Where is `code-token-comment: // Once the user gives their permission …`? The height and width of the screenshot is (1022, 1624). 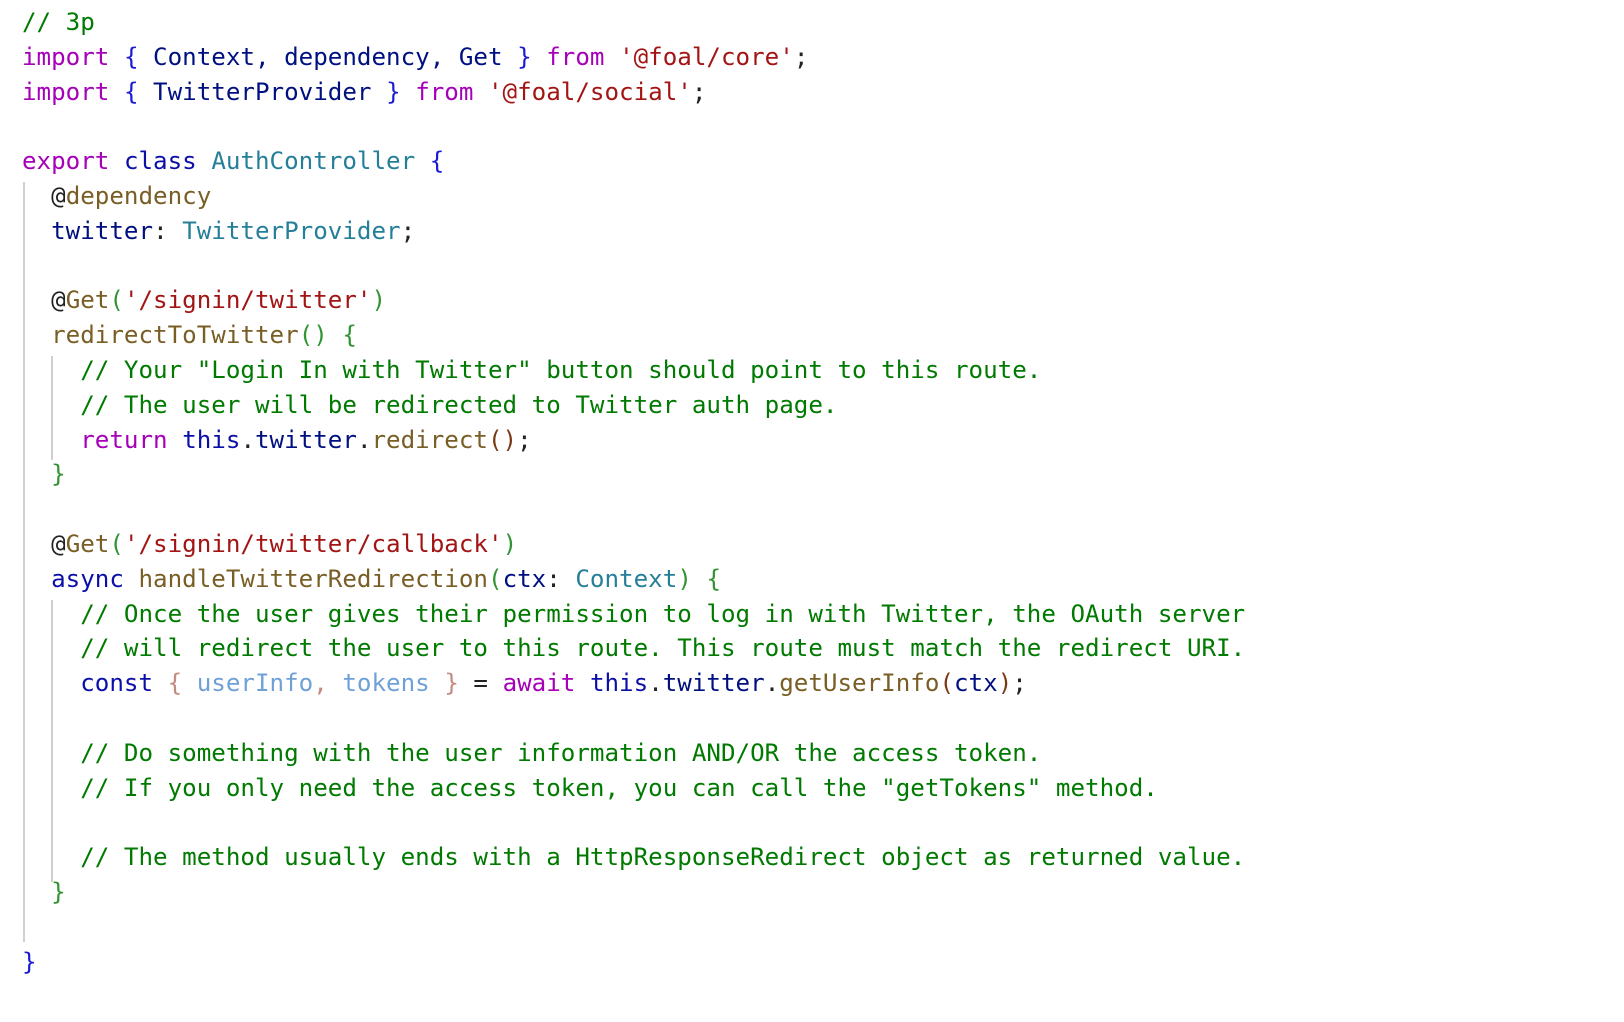
code-token-comment: // Once the user gives their permission … is located at coordinates (663, 613).